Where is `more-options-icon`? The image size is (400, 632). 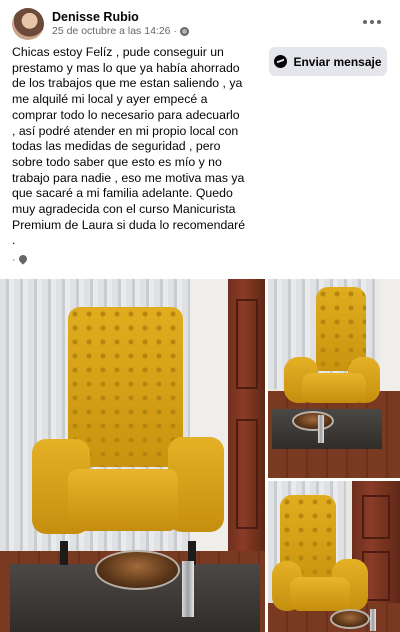
more-options-icon is located at coordinates (372, 22).